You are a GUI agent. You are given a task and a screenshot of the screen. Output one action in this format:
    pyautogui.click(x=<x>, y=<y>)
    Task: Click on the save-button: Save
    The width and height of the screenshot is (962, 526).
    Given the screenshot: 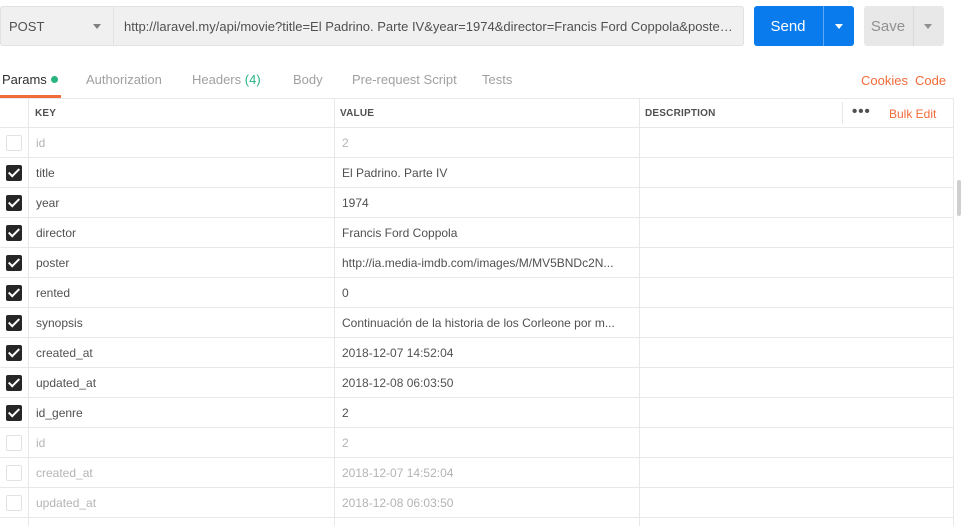 What is the action you would take?
    pyautogui.click(x=904, y=26)
    